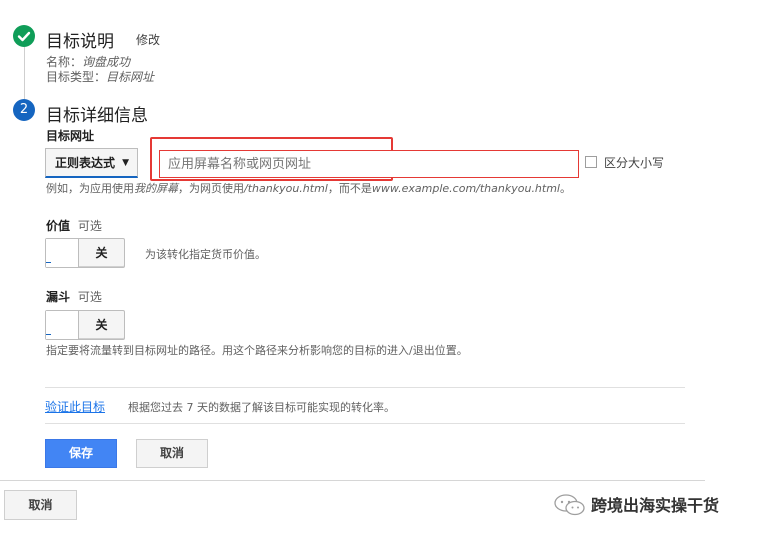 The width and height of the screenshot is (759, 538). Describe the element at coordinates (369, 164) in the screenshot. I see `destination-url-input` at that location.